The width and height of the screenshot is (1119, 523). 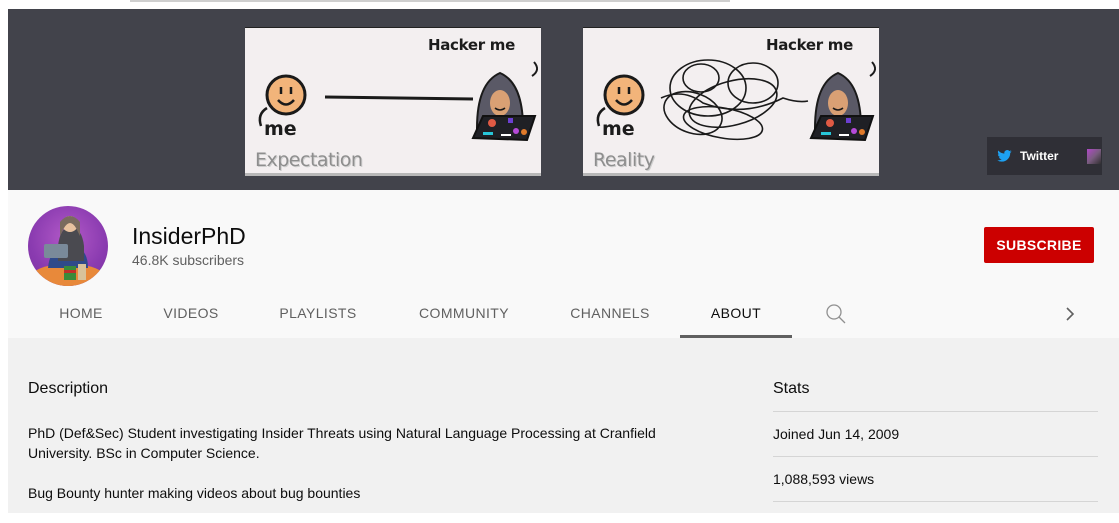 I want to click on twitter-link-label: Twitter, so click(x=1039, y=156).